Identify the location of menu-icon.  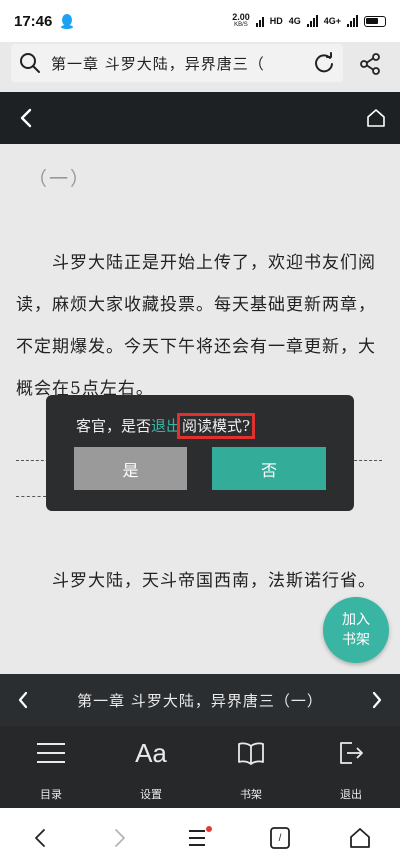
(200, 836).